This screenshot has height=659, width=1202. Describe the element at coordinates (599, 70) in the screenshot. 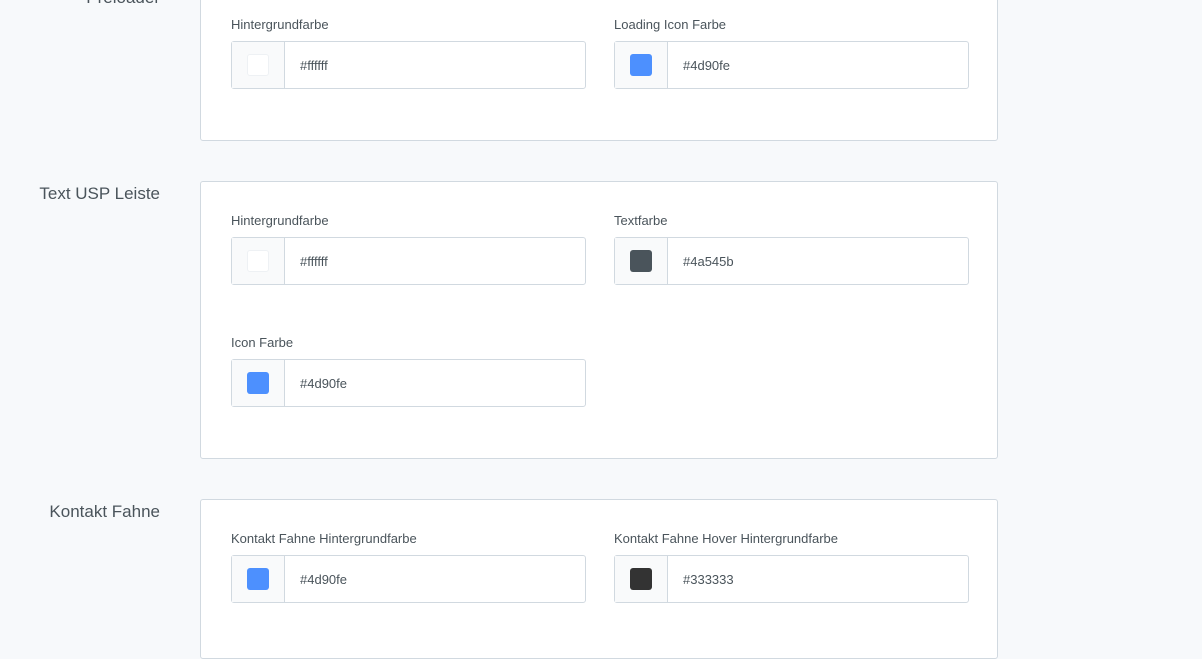

I see `preloader-card: Hintergrundfarbe Loading Icon Farbe` at that location.